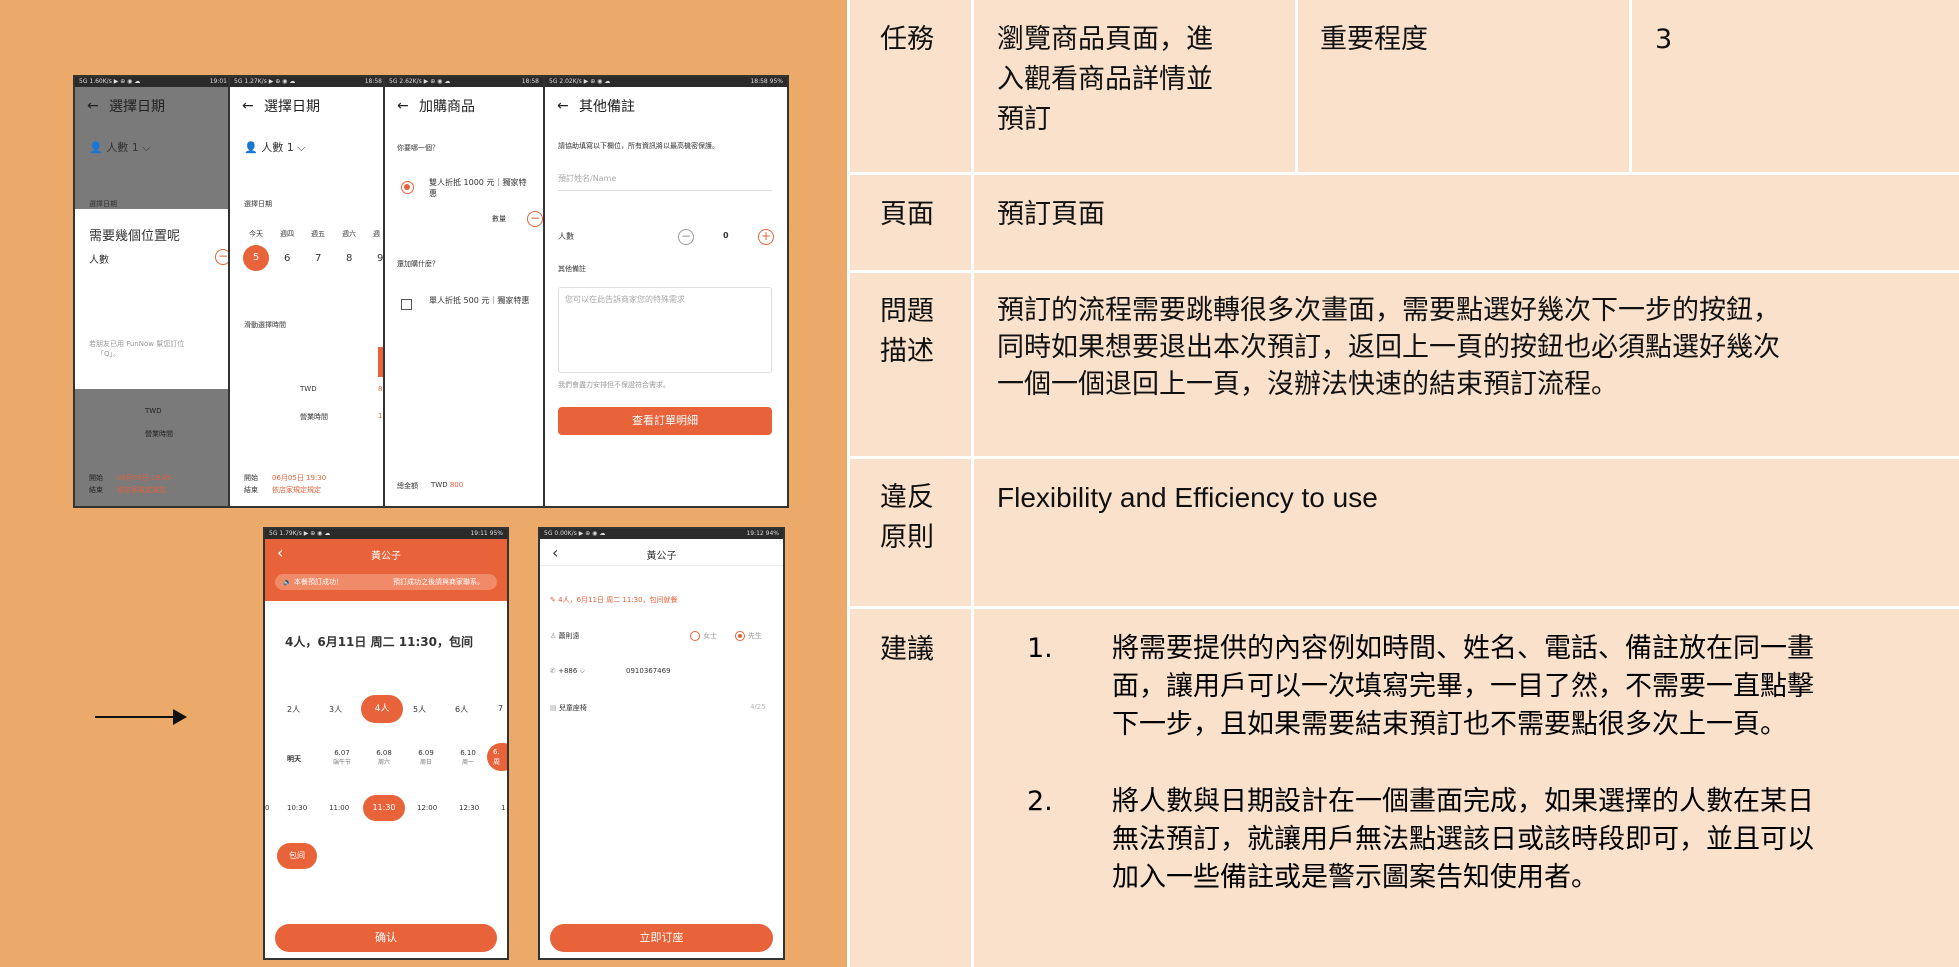  What do you see at coordinates (1463, 801) in the screenshot?
I see `suggestion-line: 將人數與日期設計在一個畫面完成，如果選擇的人數在某日` at bounding box center [1463, 801].